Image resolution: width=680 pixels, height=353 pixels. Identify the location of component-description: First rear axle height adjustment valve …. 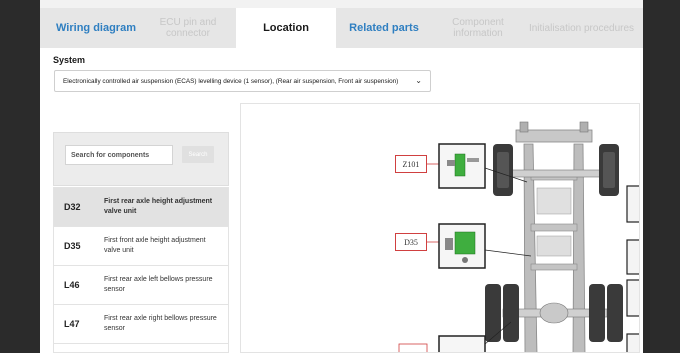
(158, 206).